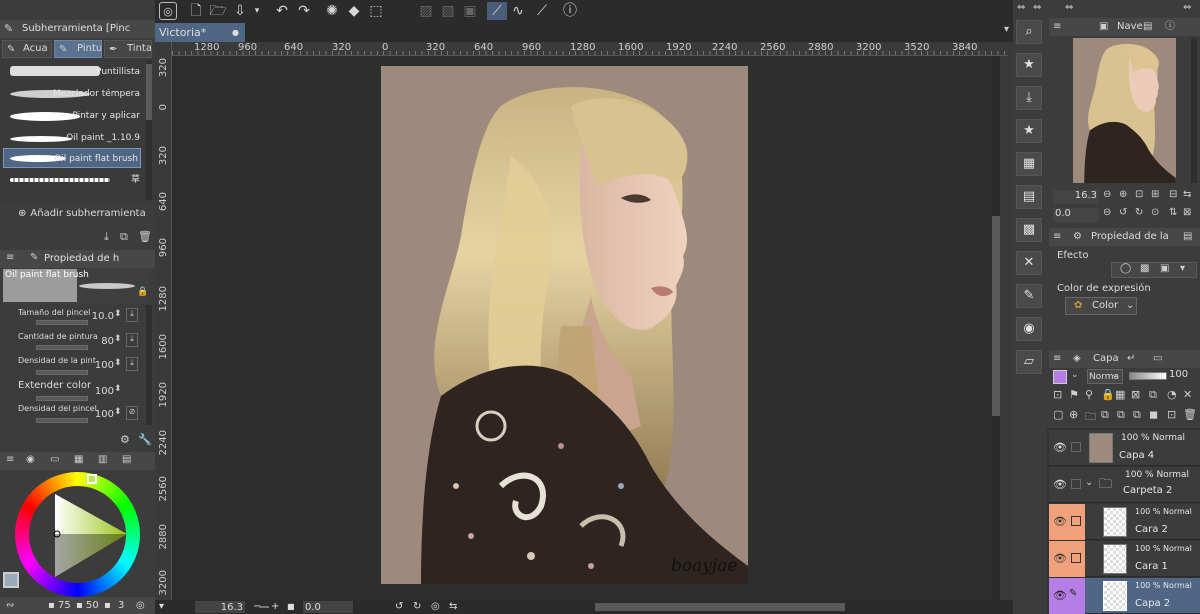  Describe the element at coordinates (1124, 448) in the screenshot. I see `layer-item: 👁 100 % Normal Capa 4` at that location.